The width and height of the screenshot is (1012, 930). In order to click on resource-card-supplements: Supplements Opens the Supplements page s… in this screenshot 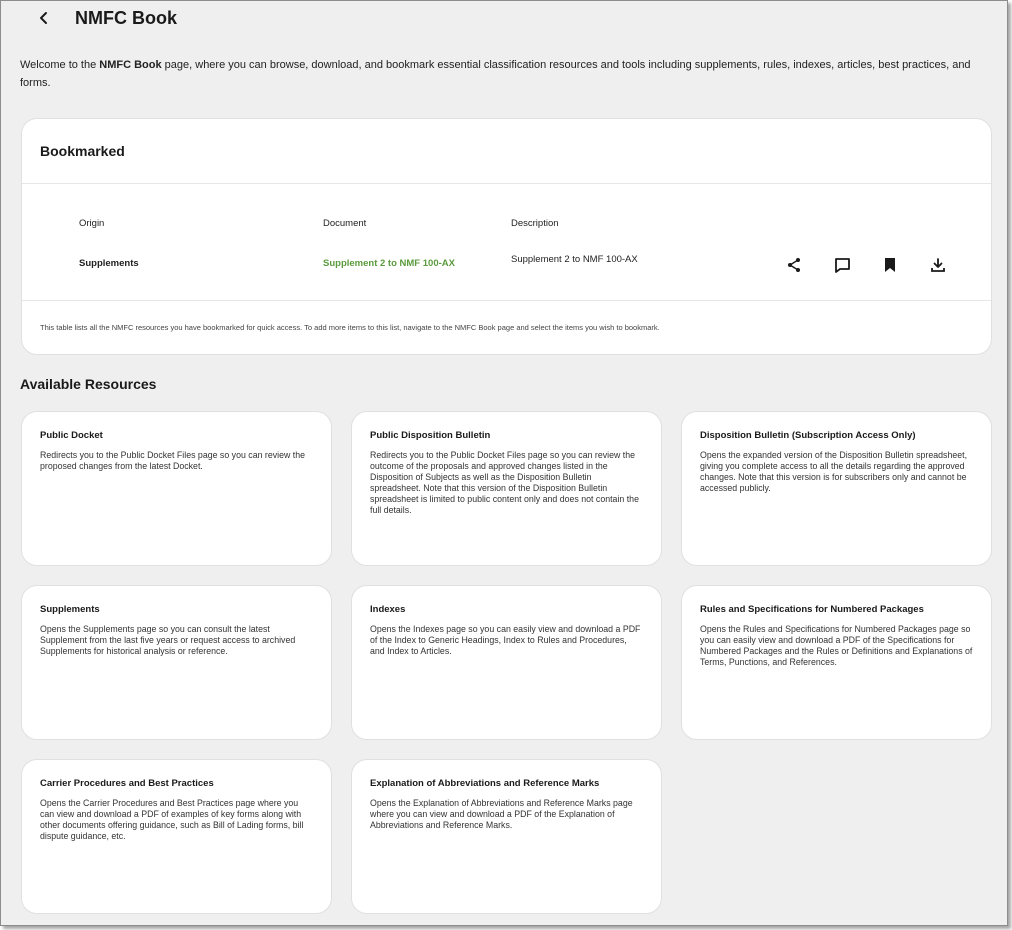, I will do `click(176, 662)`.